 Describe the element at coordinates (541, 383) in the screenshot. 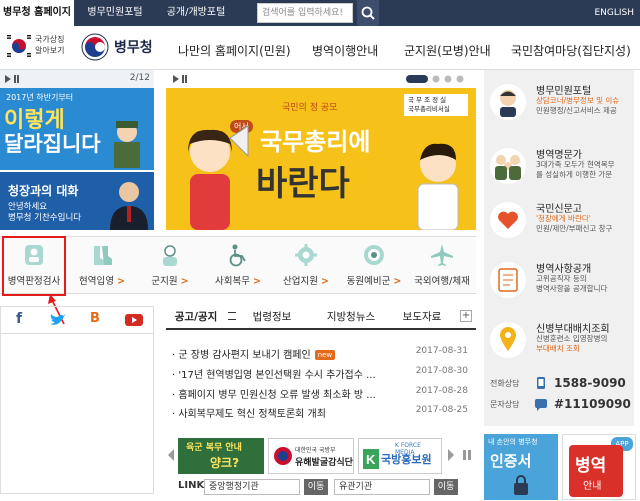

I see `phone-icon` at that location.